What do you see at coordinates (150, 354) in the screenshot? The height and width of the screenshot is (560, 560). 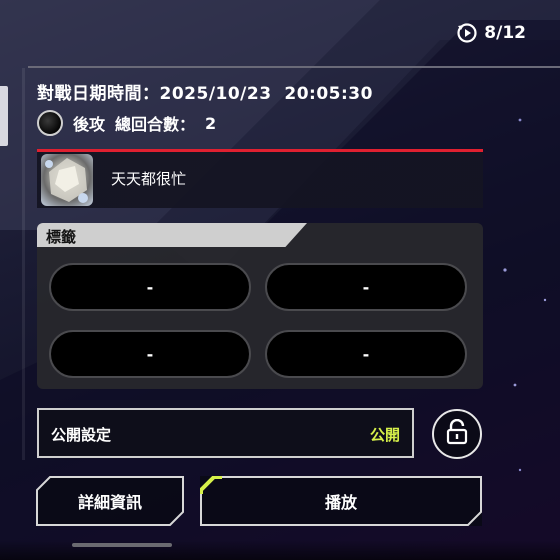 I see `tag-slot-3: -` at bounding box center [150, 354].